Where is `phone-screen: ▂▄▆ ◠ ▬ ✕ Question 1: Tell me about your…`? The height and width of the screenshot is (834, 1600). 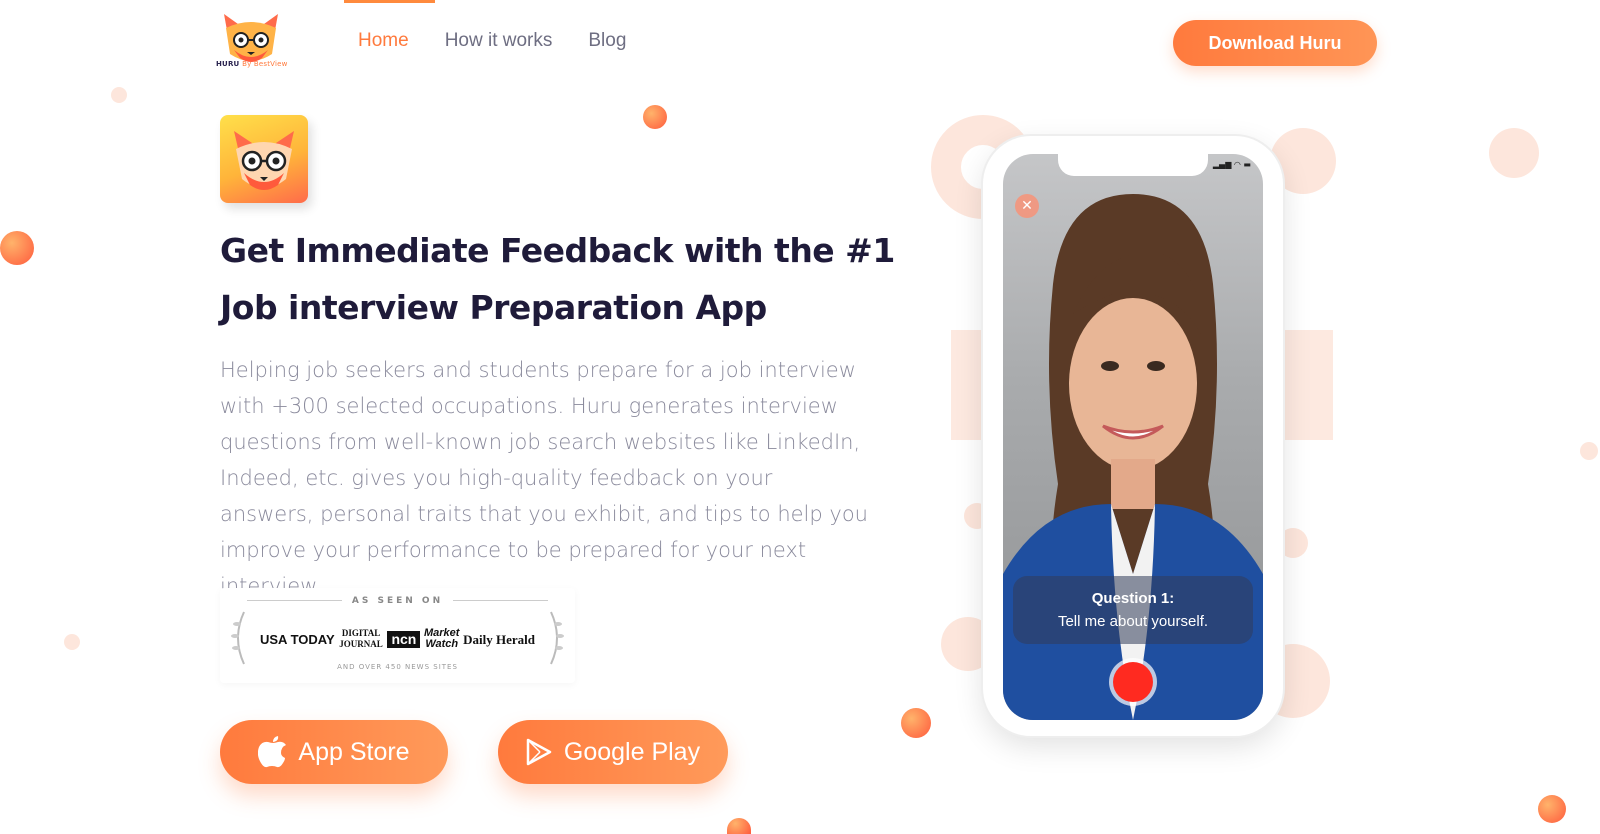 phone-screen: ▂▄▆ ◠ ▬ ✕ Question 1: Tell me about your… is located at coordinates (1133, 437).